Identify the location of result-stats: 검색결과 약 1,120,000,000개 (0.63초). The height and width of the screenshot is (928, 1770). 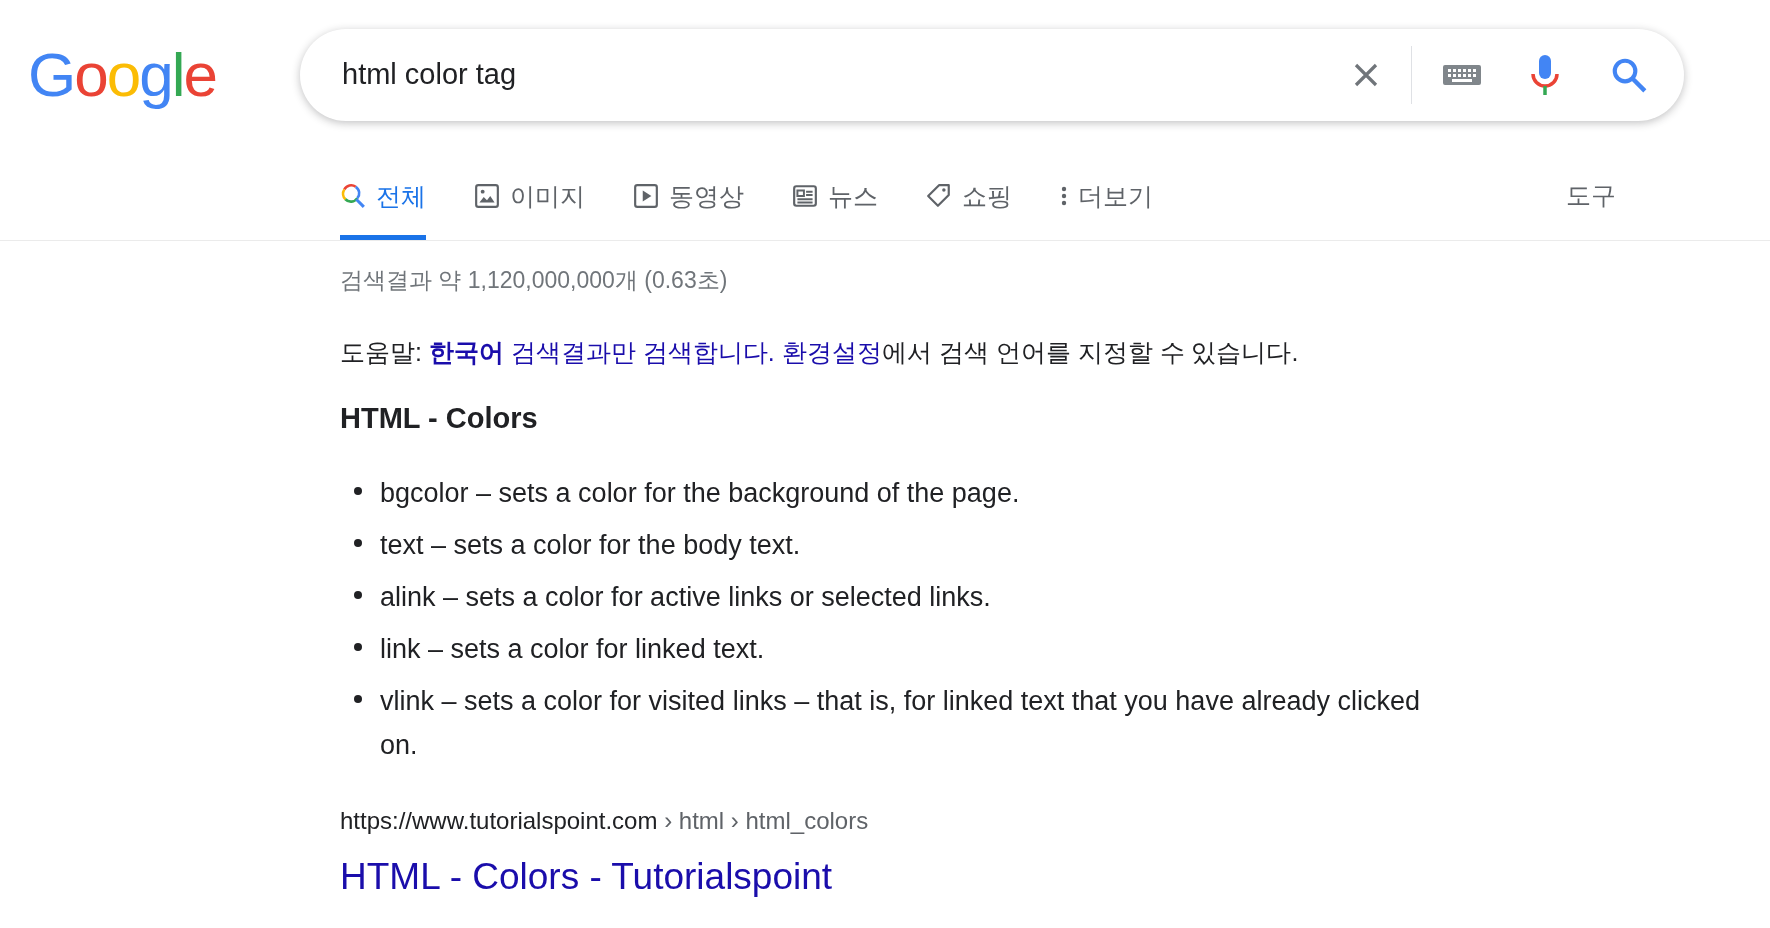
(534, 280).